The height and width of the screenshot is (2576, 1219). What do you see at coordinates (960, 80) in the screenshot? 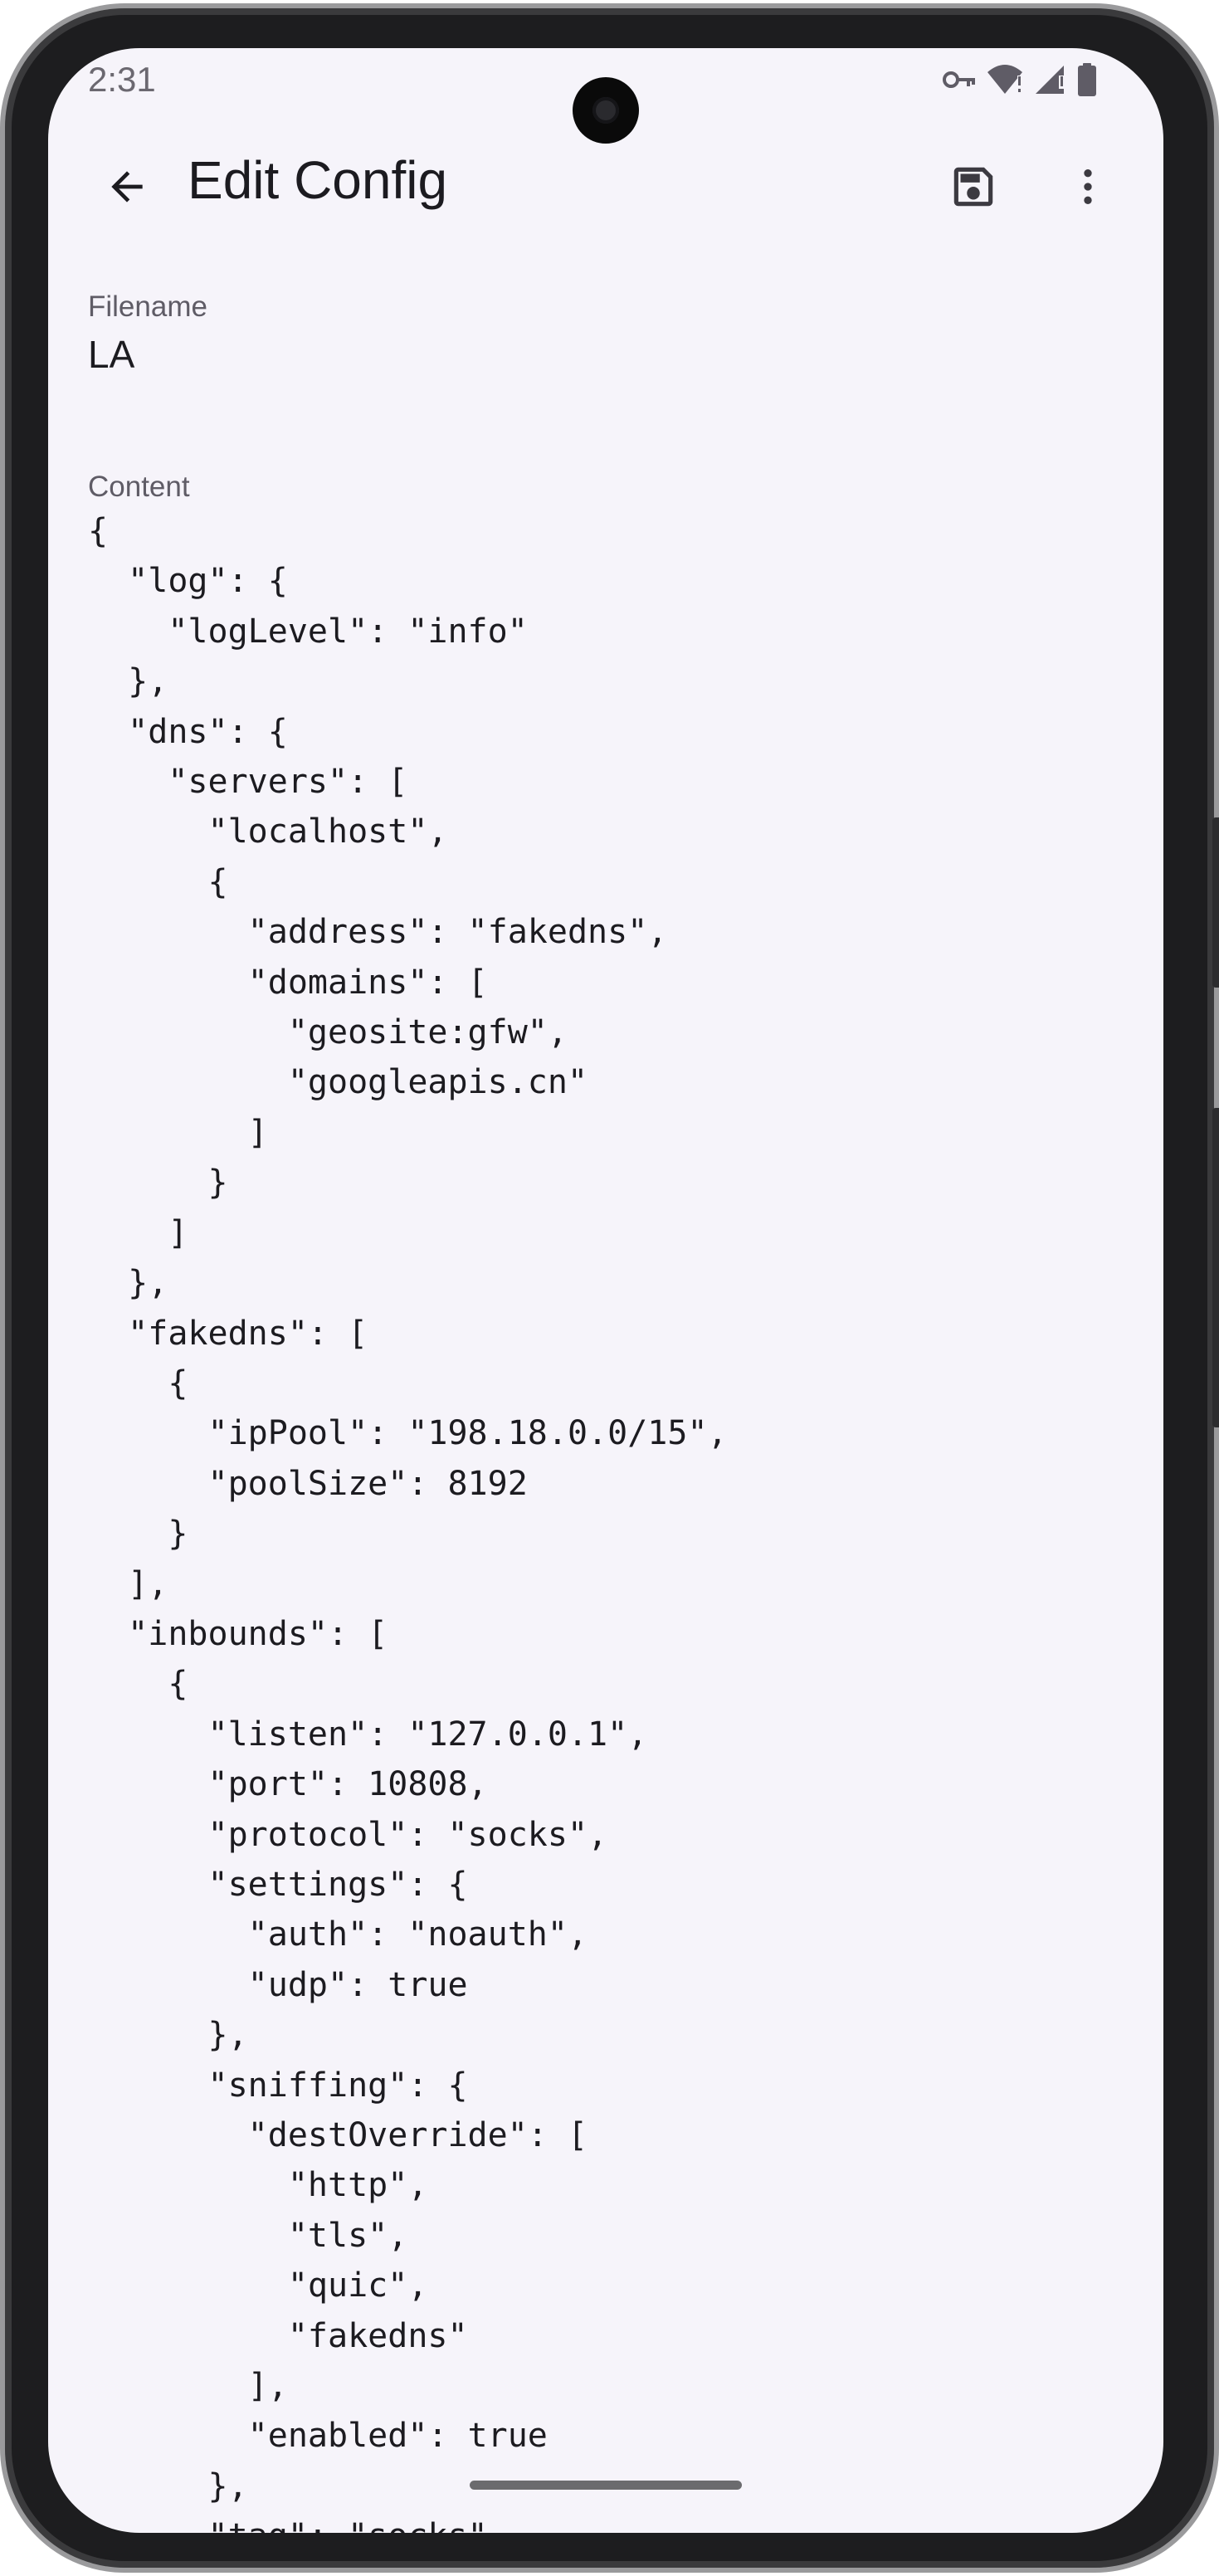
I see `vpn-key-icon` at bounding box center [960, 80].